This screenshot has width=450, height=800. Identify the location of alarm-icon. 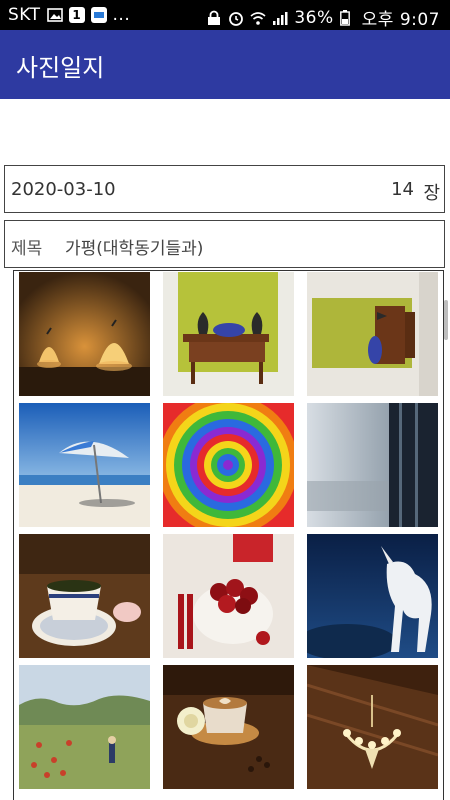
(236, 18).